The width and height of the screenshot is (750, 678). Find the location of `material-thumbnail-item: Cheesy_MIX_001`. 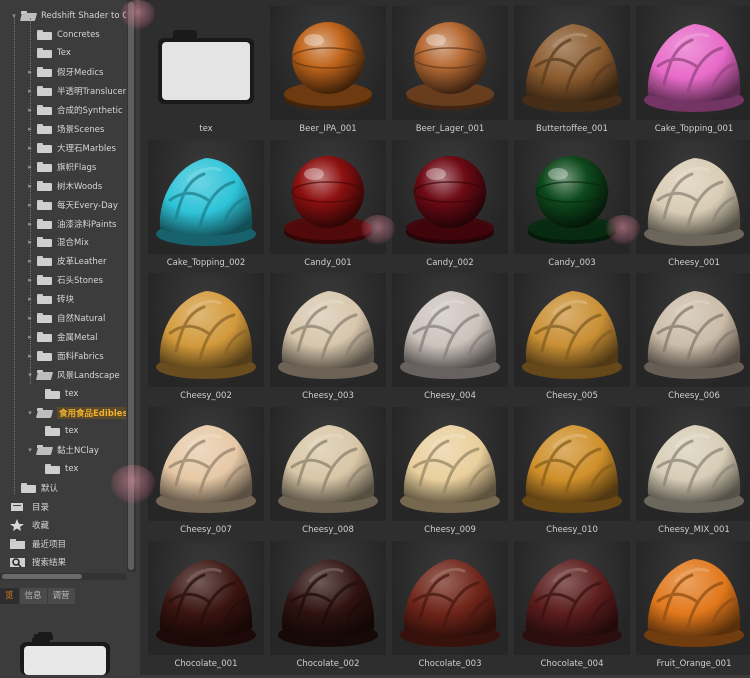

material-thumbnail-item: Cheesy_MIX_001 is located at coordinates (693, 473).